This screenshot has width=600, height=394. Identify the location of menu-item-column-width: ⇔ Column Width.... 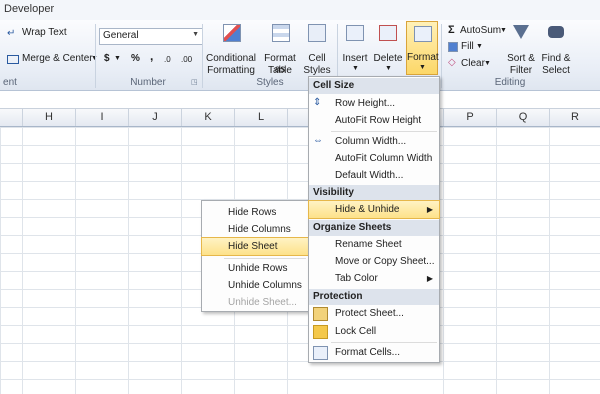
(374, 141).